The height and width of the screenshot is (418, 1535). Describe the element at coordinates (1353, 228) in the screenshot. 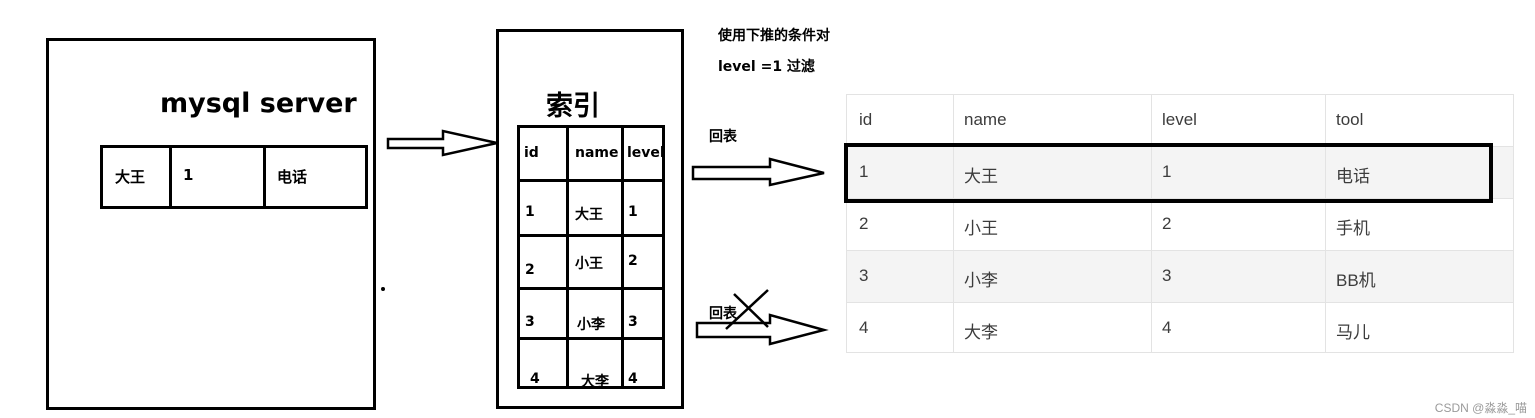

I see `table-cell: 手机` at that location.